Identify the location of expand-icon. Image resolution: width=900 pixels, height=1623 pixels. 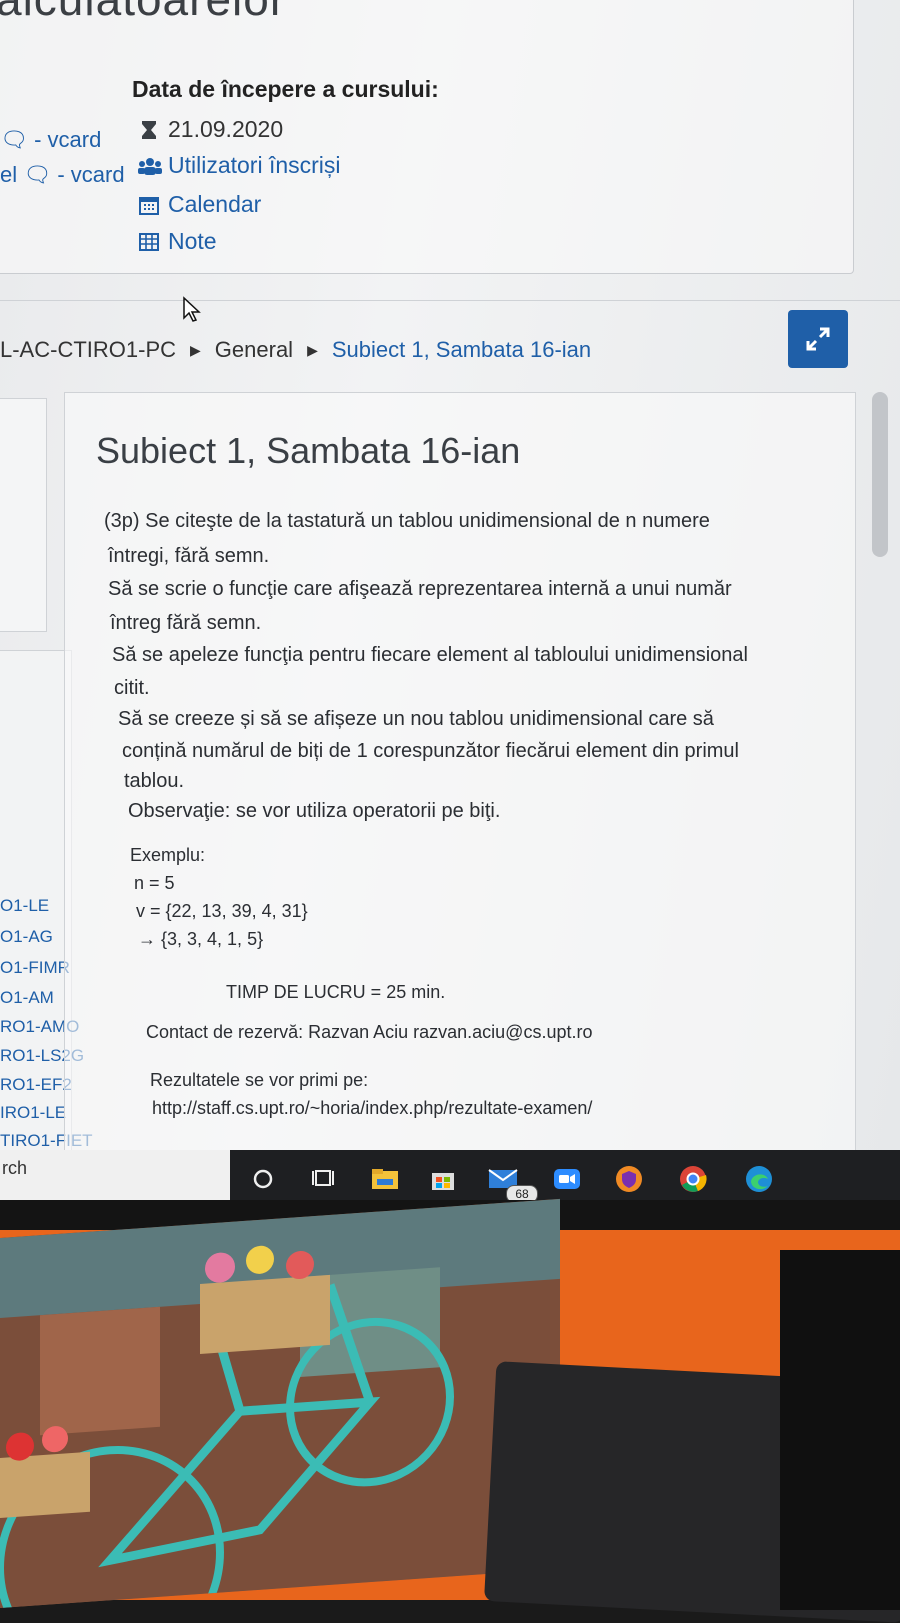
(818, 339).